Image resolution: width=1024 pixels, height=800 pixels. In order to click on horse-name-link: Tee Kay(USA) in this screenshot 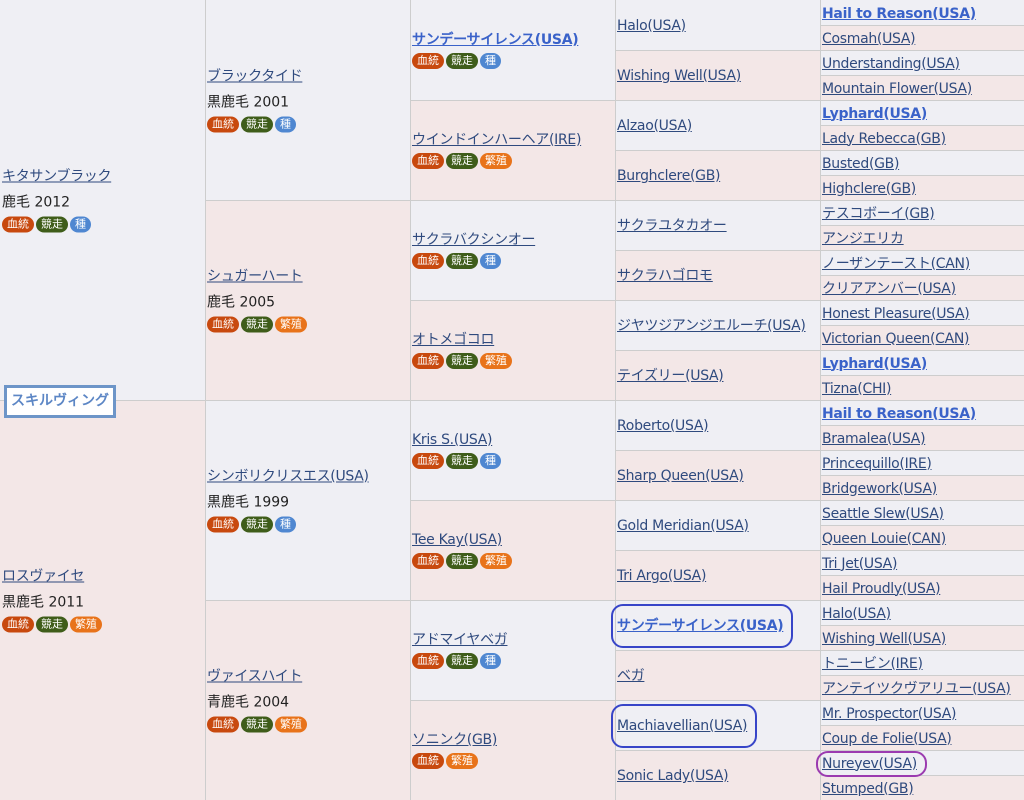, I will do `click(457, 540)`.